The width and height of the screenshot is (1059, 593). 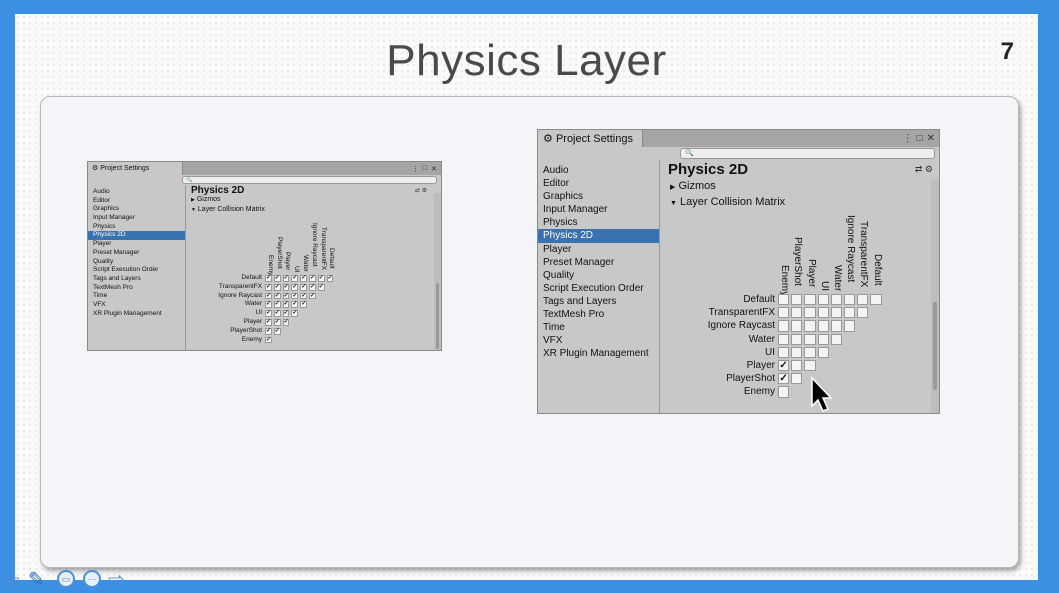 I want to click on close-icon: ✕, so click(x=434, y=169).